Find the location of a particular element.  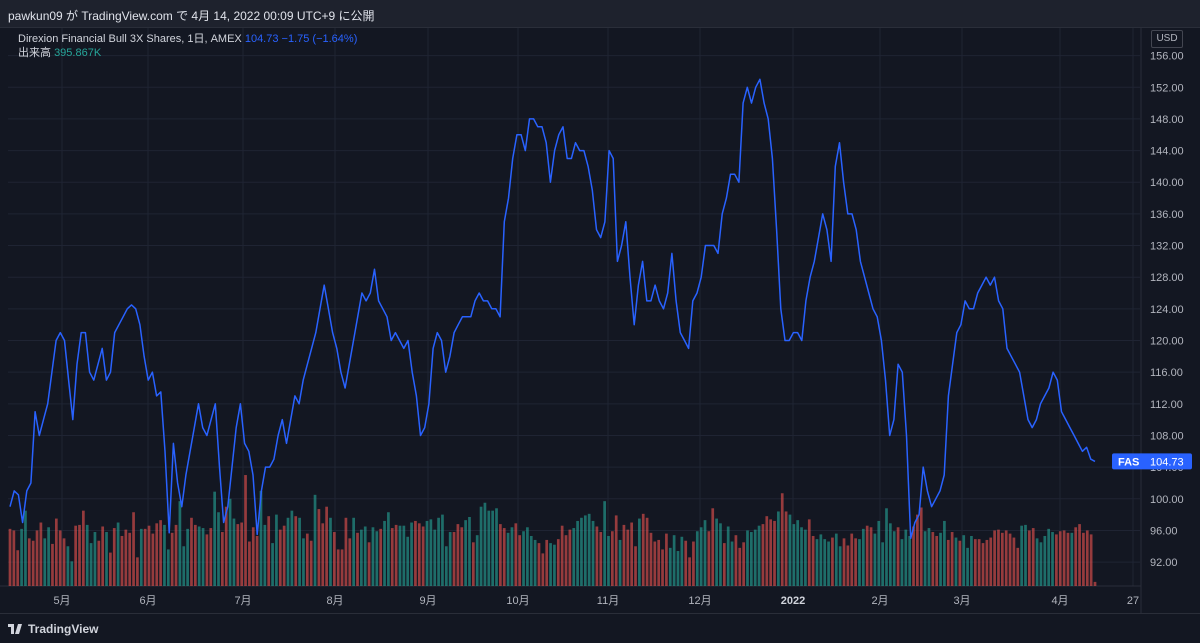

y-tick-label: 100.00 is located at coordinates (1167, 500).